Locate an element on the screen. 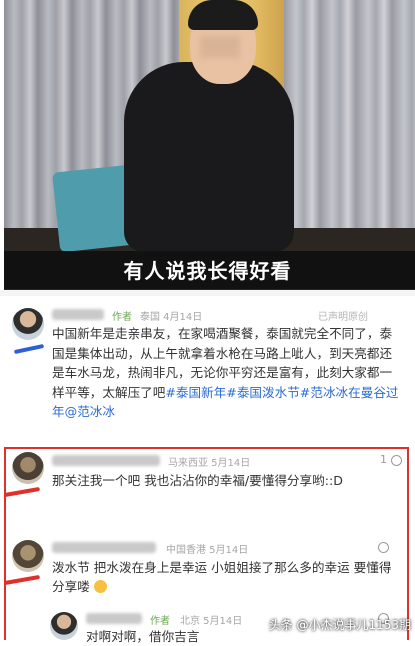  comment-text: 那关注我一个吧 我也沾沾你的幸福/要懂得分享哟::D is located at coordinates (197, 480).